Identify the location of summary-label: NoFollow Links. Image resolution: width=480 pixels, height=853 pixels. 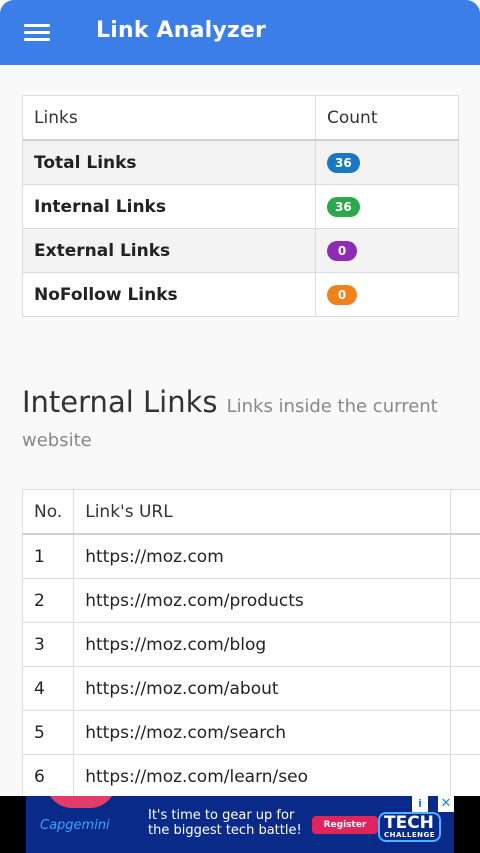
(169, 294).